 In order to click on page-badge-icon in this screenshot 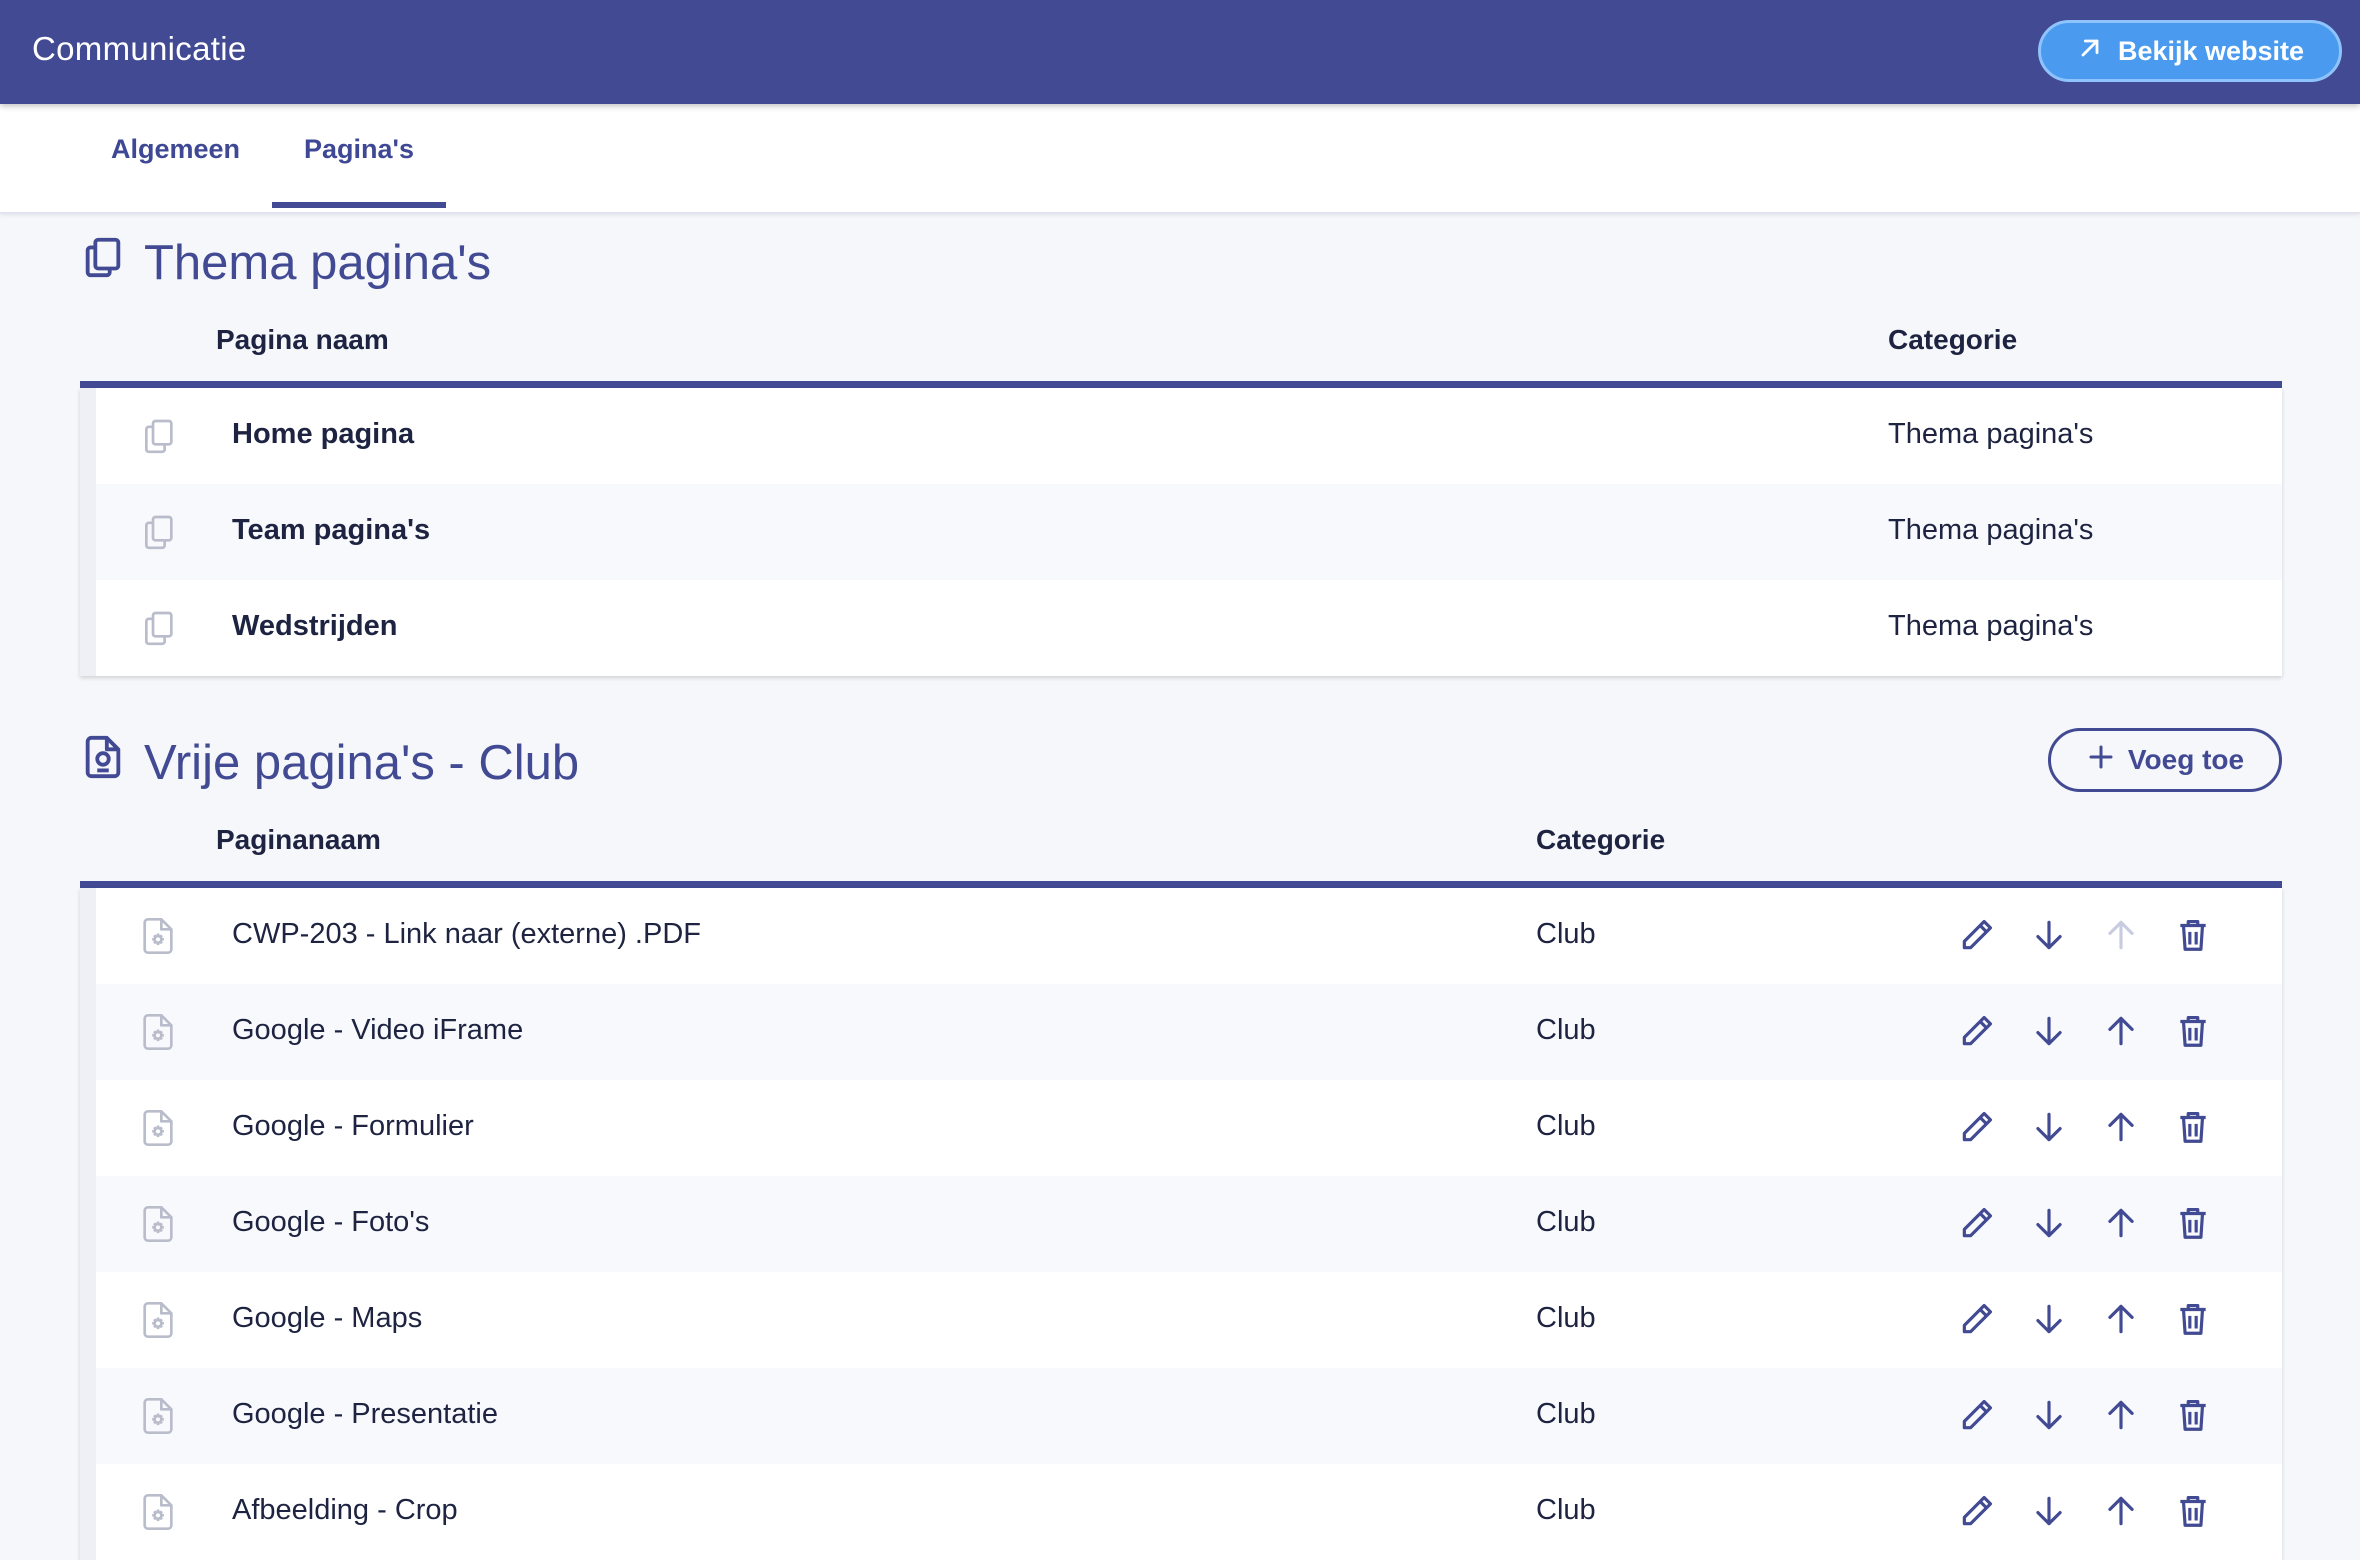, I will do `click(103, 763)`.